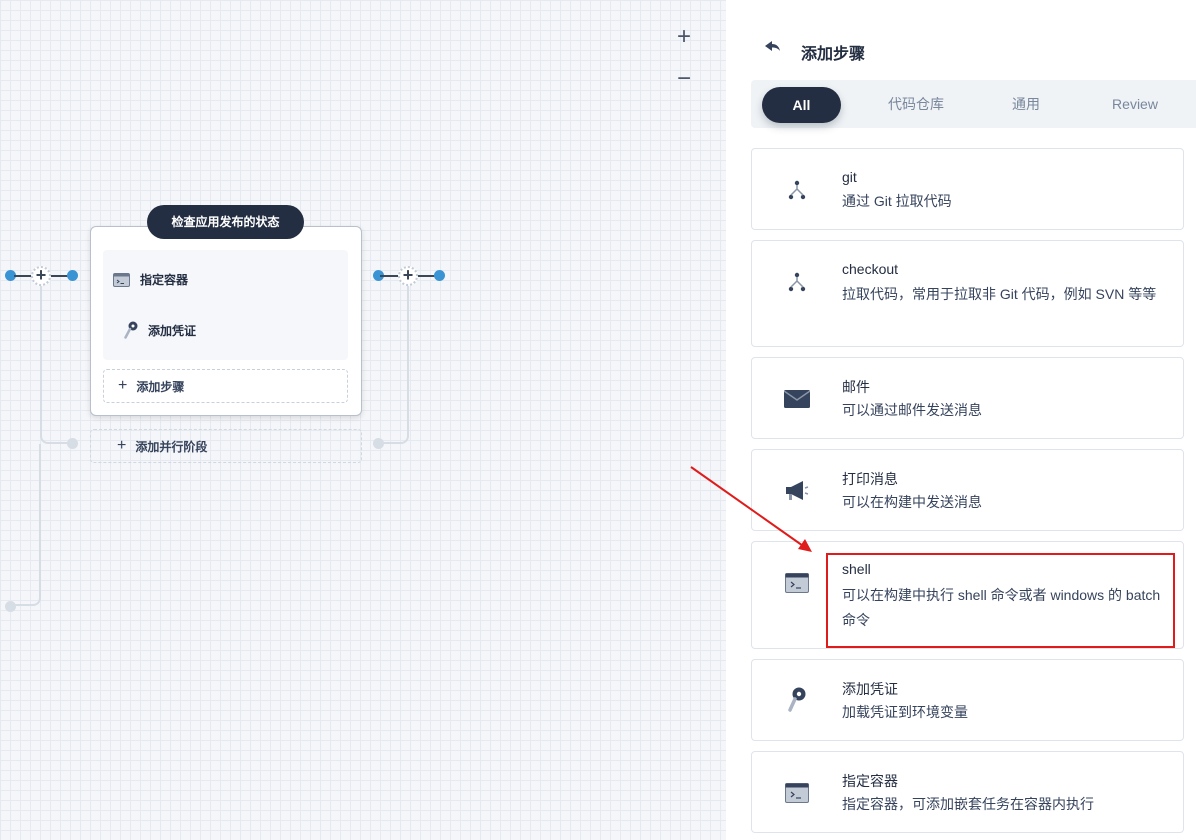  I want to click on step-card-checkout: checkout 拉取代码，常用于拉取非 Git 代码，例如 SVN 等等, so click(967, 293).